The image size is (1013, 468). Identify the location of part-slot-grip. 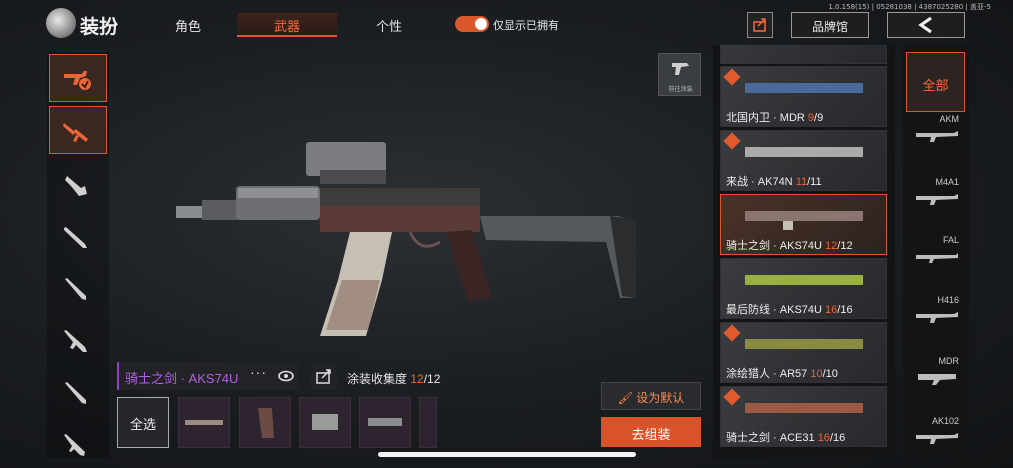
(265, 422).